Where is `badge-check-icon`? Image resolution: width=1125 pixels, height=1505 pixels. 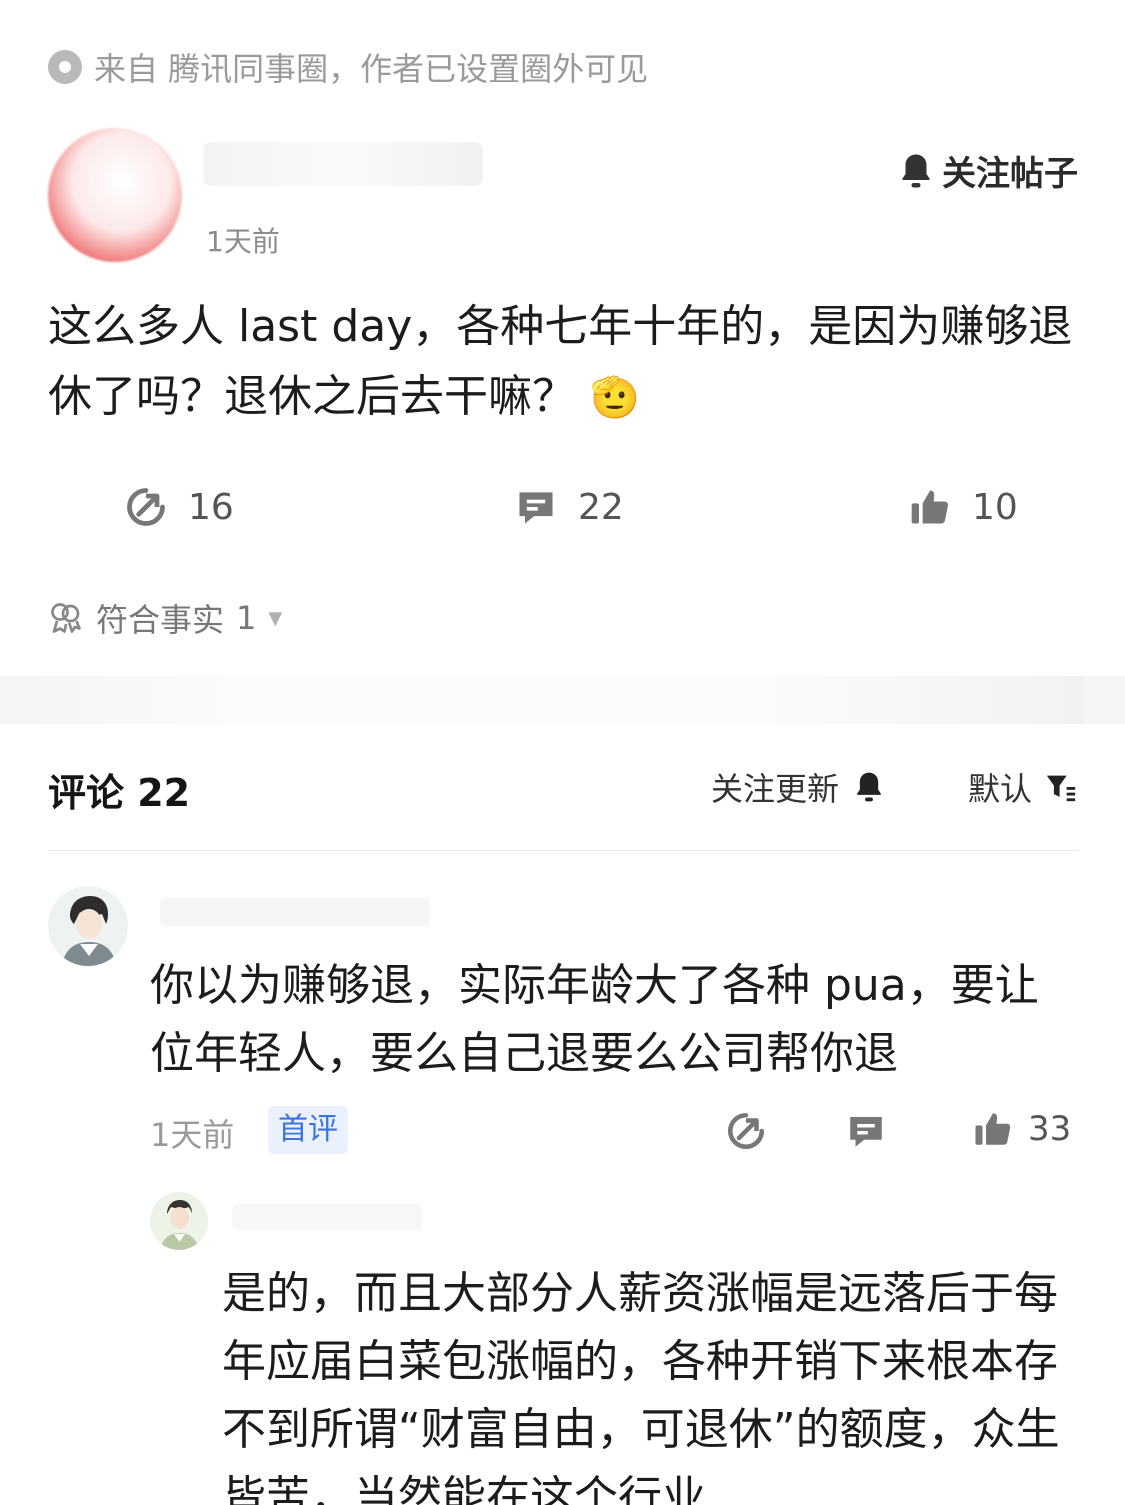
badge-check-icon is located at coordinates (66, 618).